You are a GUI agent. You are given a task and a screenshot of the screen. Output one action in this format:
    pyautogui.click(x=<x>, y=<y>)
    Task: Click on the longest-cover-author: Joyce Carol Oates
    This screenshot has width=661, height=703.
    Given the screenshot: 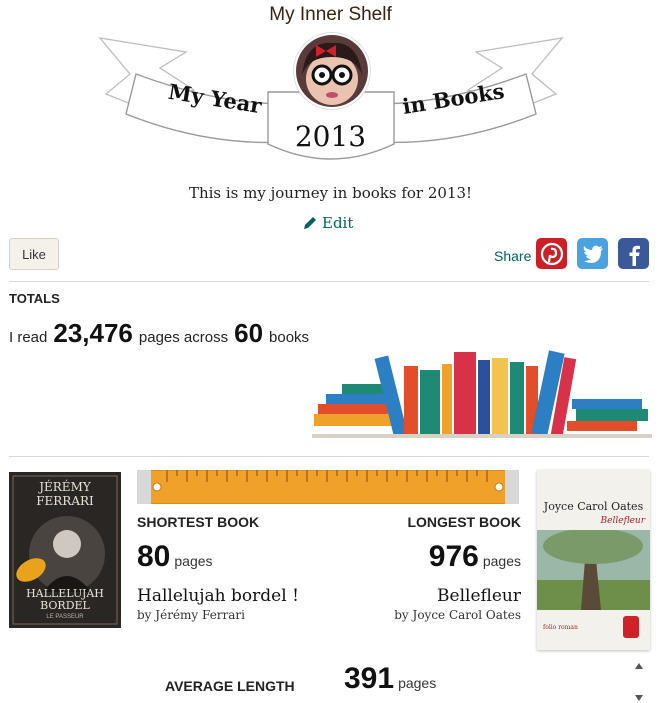 What is the action you would take?
    pyautogui.click(x=593, y=506)
    